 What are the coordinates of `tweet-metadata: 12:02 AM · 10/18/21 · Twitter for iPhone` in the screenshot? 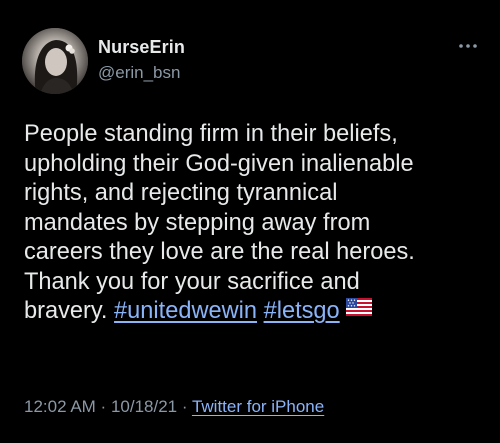 It's located at (174, 407).